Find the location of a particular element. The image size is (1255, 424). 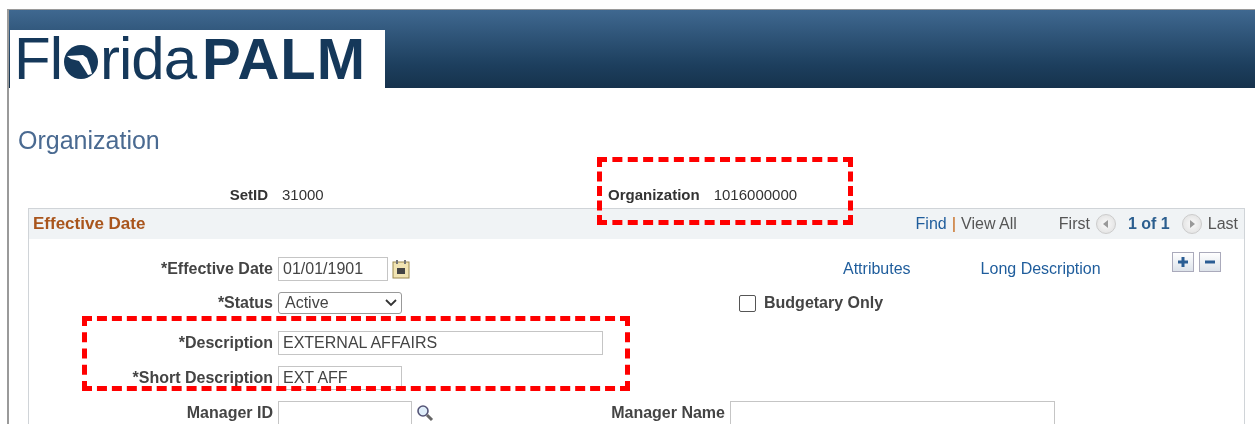

field-value: 31000 is located at coordinates (303, 194).